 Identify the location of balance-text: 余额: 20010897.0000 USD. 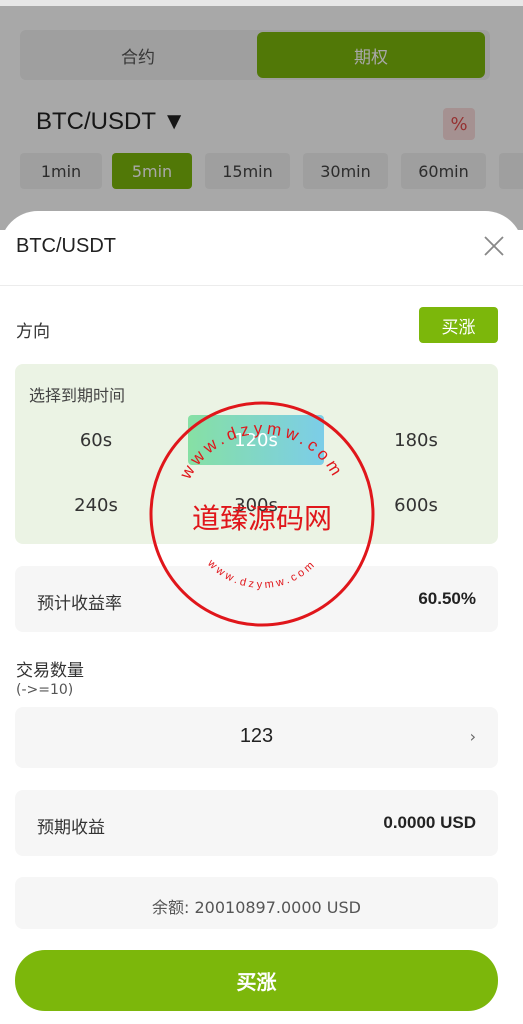
(256, 907).